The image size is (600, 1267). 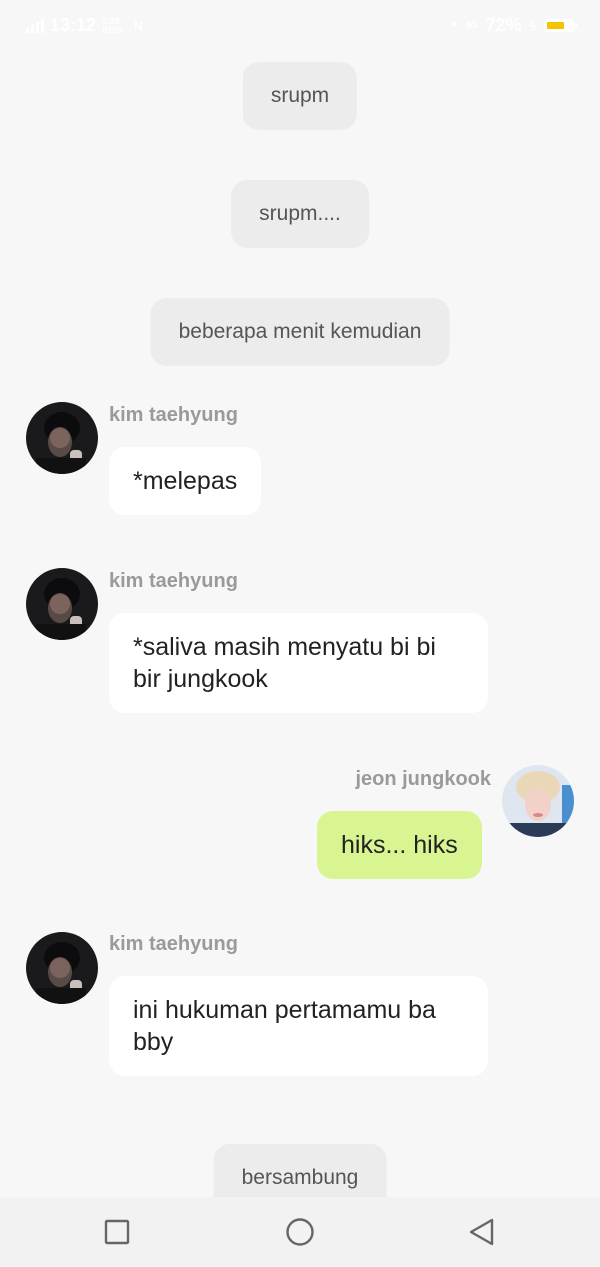 I want to click on signal-icon, so click(x=35, y=25).